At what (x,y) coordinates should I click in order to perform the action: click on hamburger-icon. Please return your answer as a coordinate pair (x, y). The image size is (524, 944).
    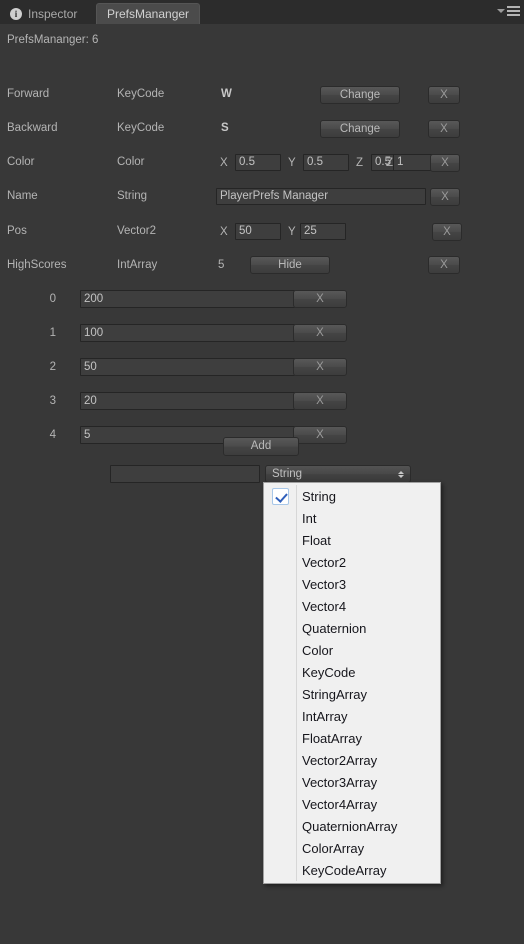
    Looking at the image, I should click on (513, 11).